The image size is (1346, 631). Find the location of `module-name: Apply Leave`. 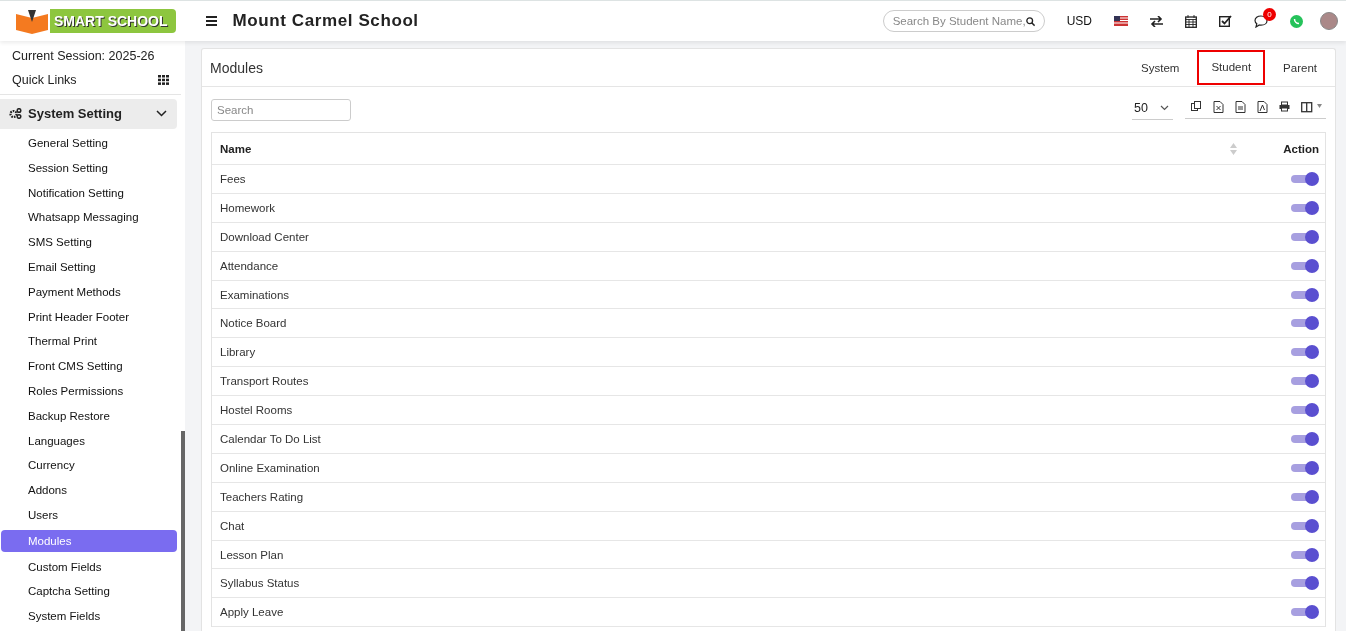

module-name: Apply Leave is located at coordinates (252, 612).